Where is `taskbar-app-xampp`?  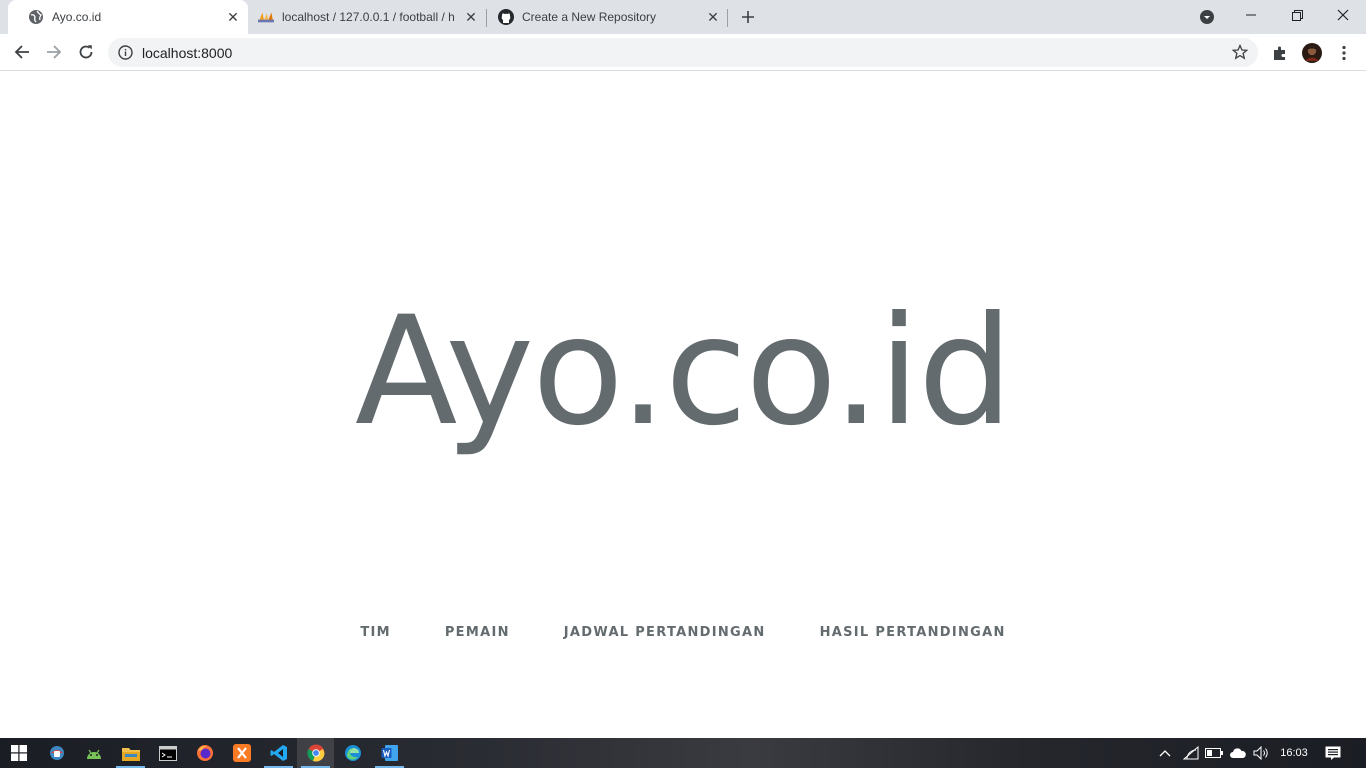
taskbar-app-xampp is located at coordinates (241, 753).